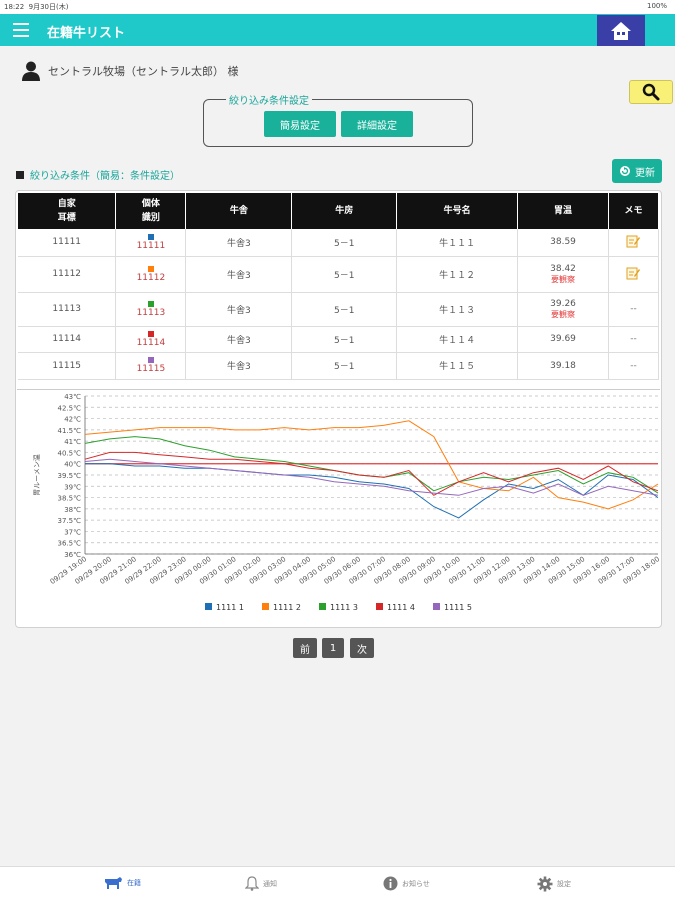 The height and width of the screenshot is (900, 675). Describe the element at coordinates (230, 607) in the screenshot. I see `legend-label: 1111 1` at that location.